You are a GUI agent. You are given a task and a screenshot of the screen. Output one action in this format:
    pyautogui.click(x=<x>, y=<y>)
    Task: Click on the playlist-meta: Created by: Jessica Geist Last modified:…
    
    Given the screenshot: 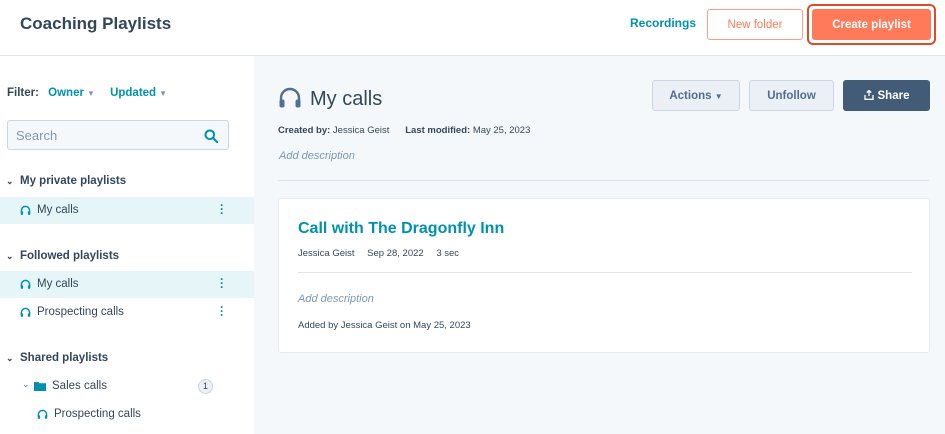 What is the action you would take?
    pyautogui.click(x=404, y=130)
    